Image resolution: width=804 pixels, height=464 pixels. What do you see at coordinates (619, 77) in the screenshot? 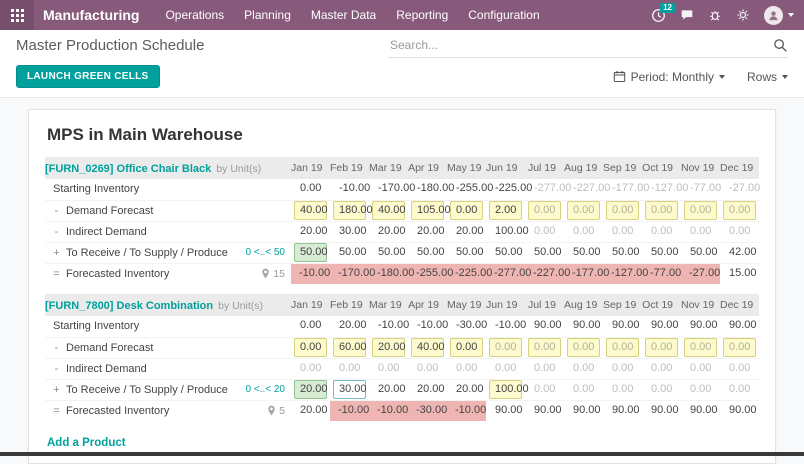
I see `calendar-icon` at bounding box center [619, 77].